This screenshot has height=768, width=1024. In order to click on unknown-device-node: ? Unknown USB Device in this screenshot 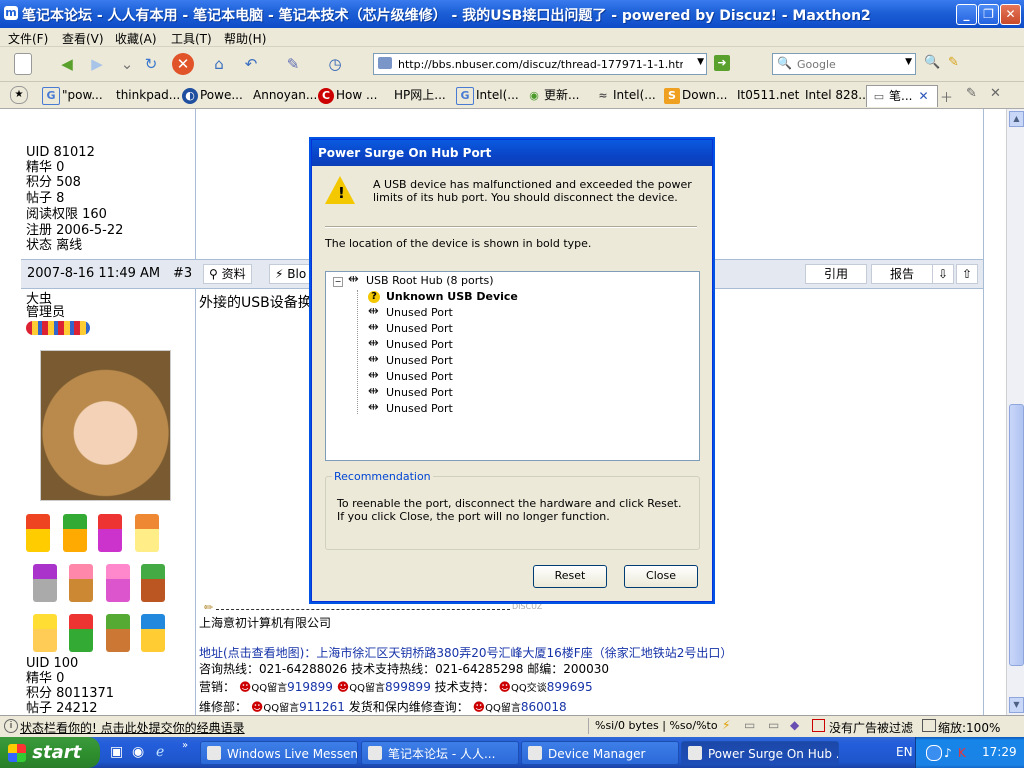, I will do `click(443, 296)`.